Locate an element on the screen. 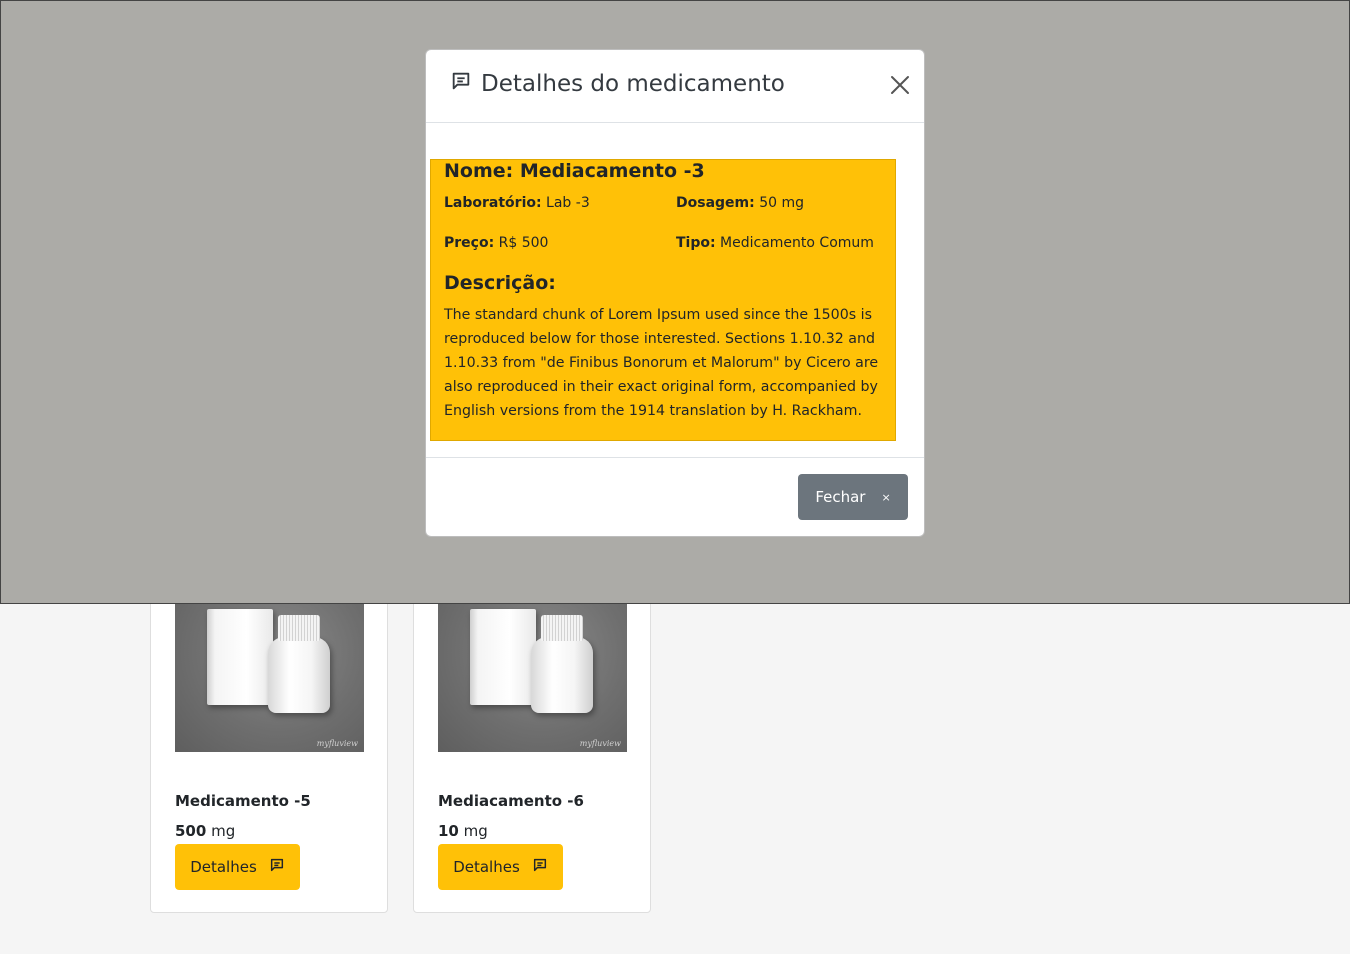 This screenshot has width=1350, height=954. name-label: Nome: is located at coordinates (479, 171).